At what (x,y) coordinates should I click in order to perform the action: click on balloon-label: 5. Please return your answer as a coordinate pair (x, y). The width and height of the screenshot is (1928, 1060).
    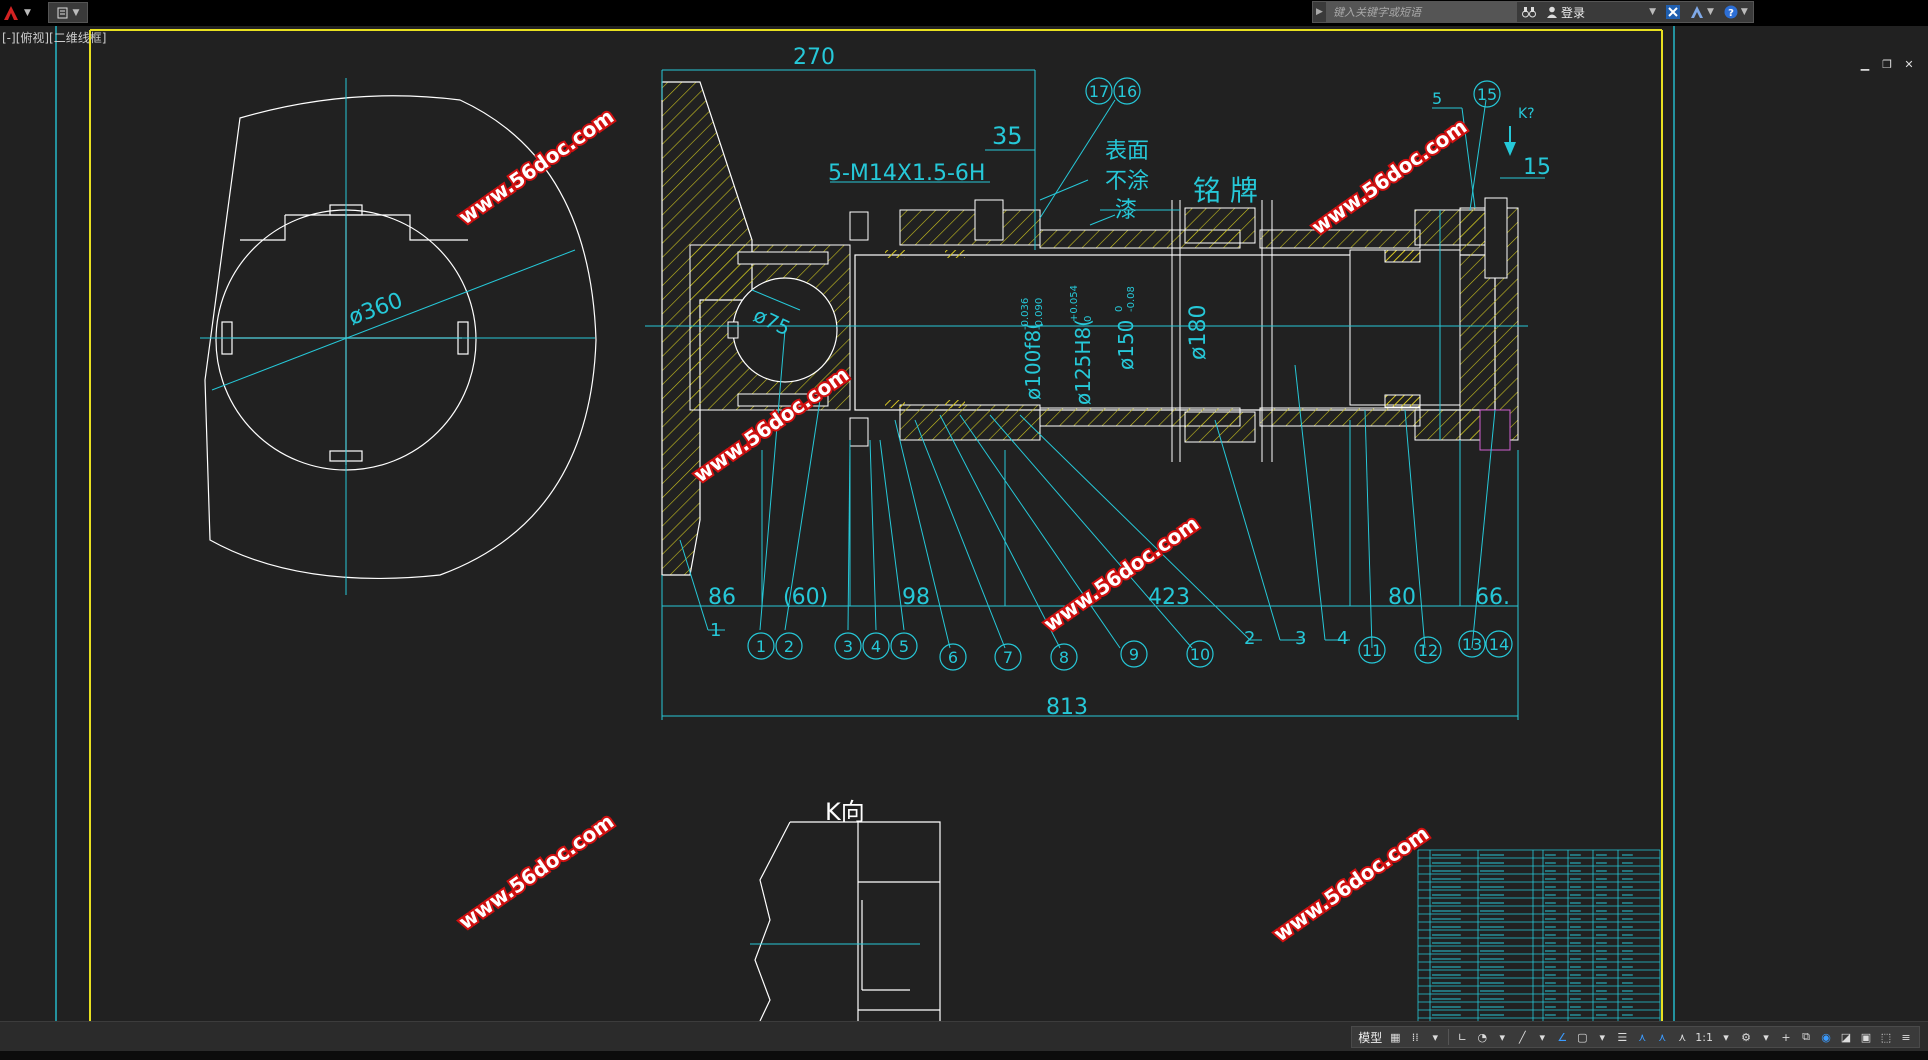
    Looking at the image, I should click on (904, 646).